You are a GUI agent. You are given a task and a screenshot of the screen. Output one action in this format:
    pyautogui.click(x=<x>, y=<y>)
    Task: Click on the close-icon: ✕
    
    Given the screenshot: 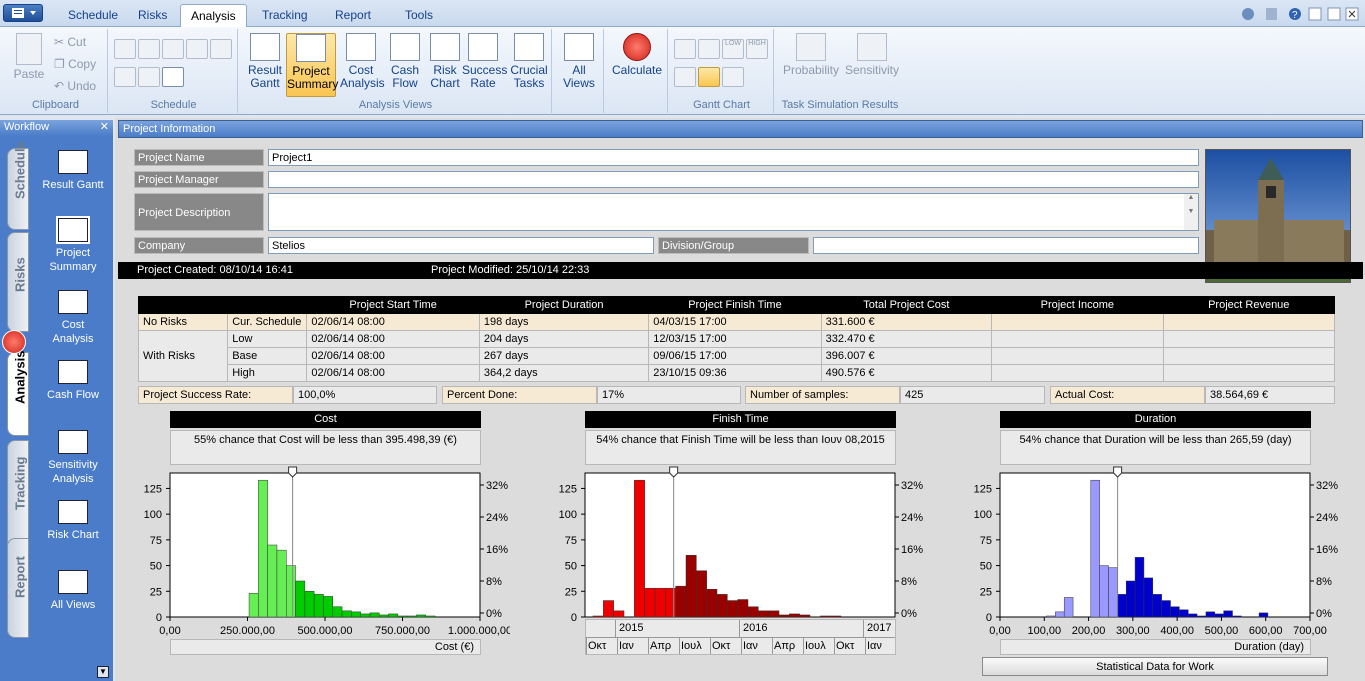 What is the action you would take?
    pyautogui.click(x=104, y=126)
    